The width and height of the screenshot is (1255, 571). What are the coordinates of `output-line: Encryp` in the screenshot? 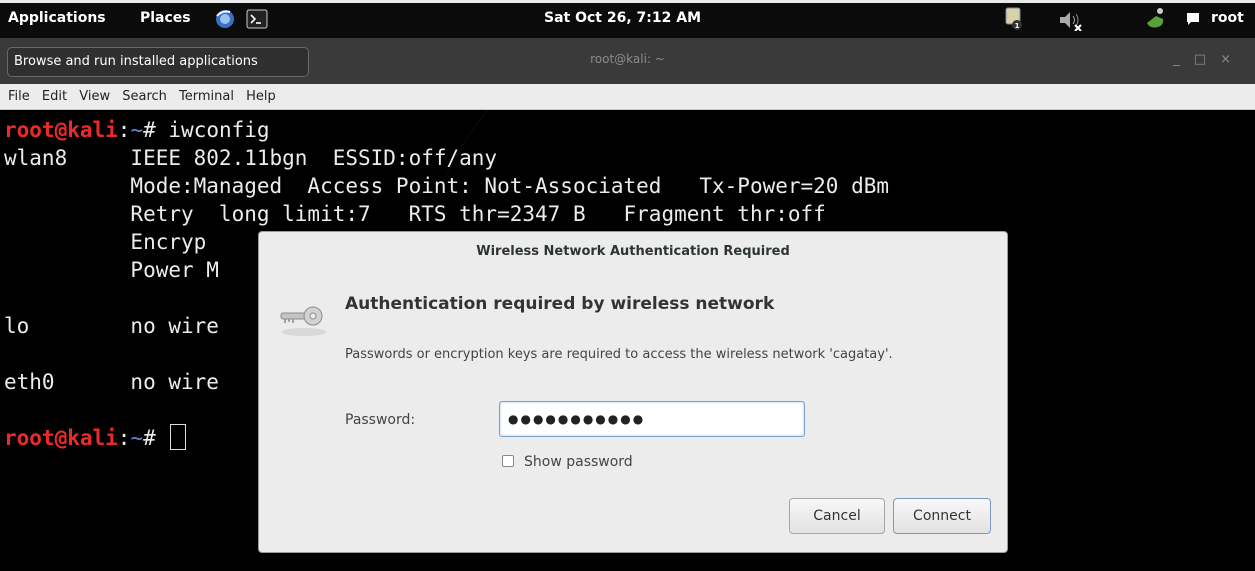 It's located at (105, 242).